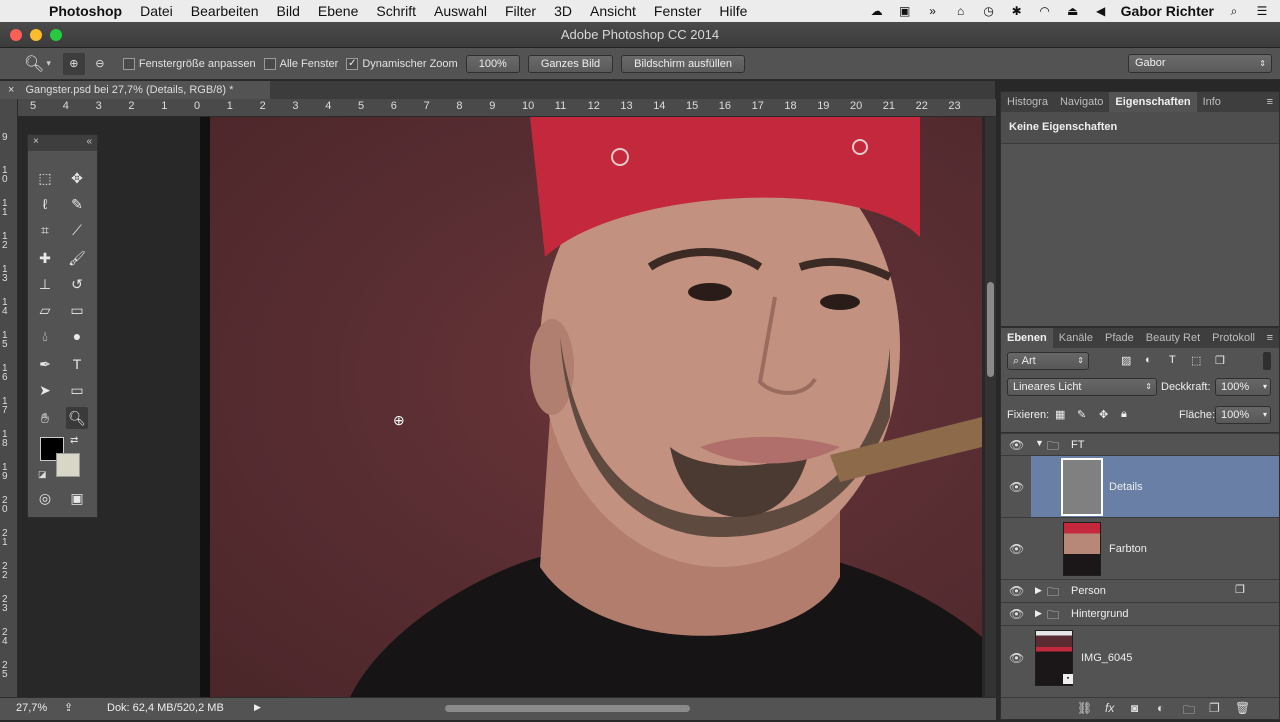 This screenshot has height=722, width=1280. Describe the element at coordinates (733, 11) in the screenshot. I see `menu-hilfe: Hilfe` at that location.